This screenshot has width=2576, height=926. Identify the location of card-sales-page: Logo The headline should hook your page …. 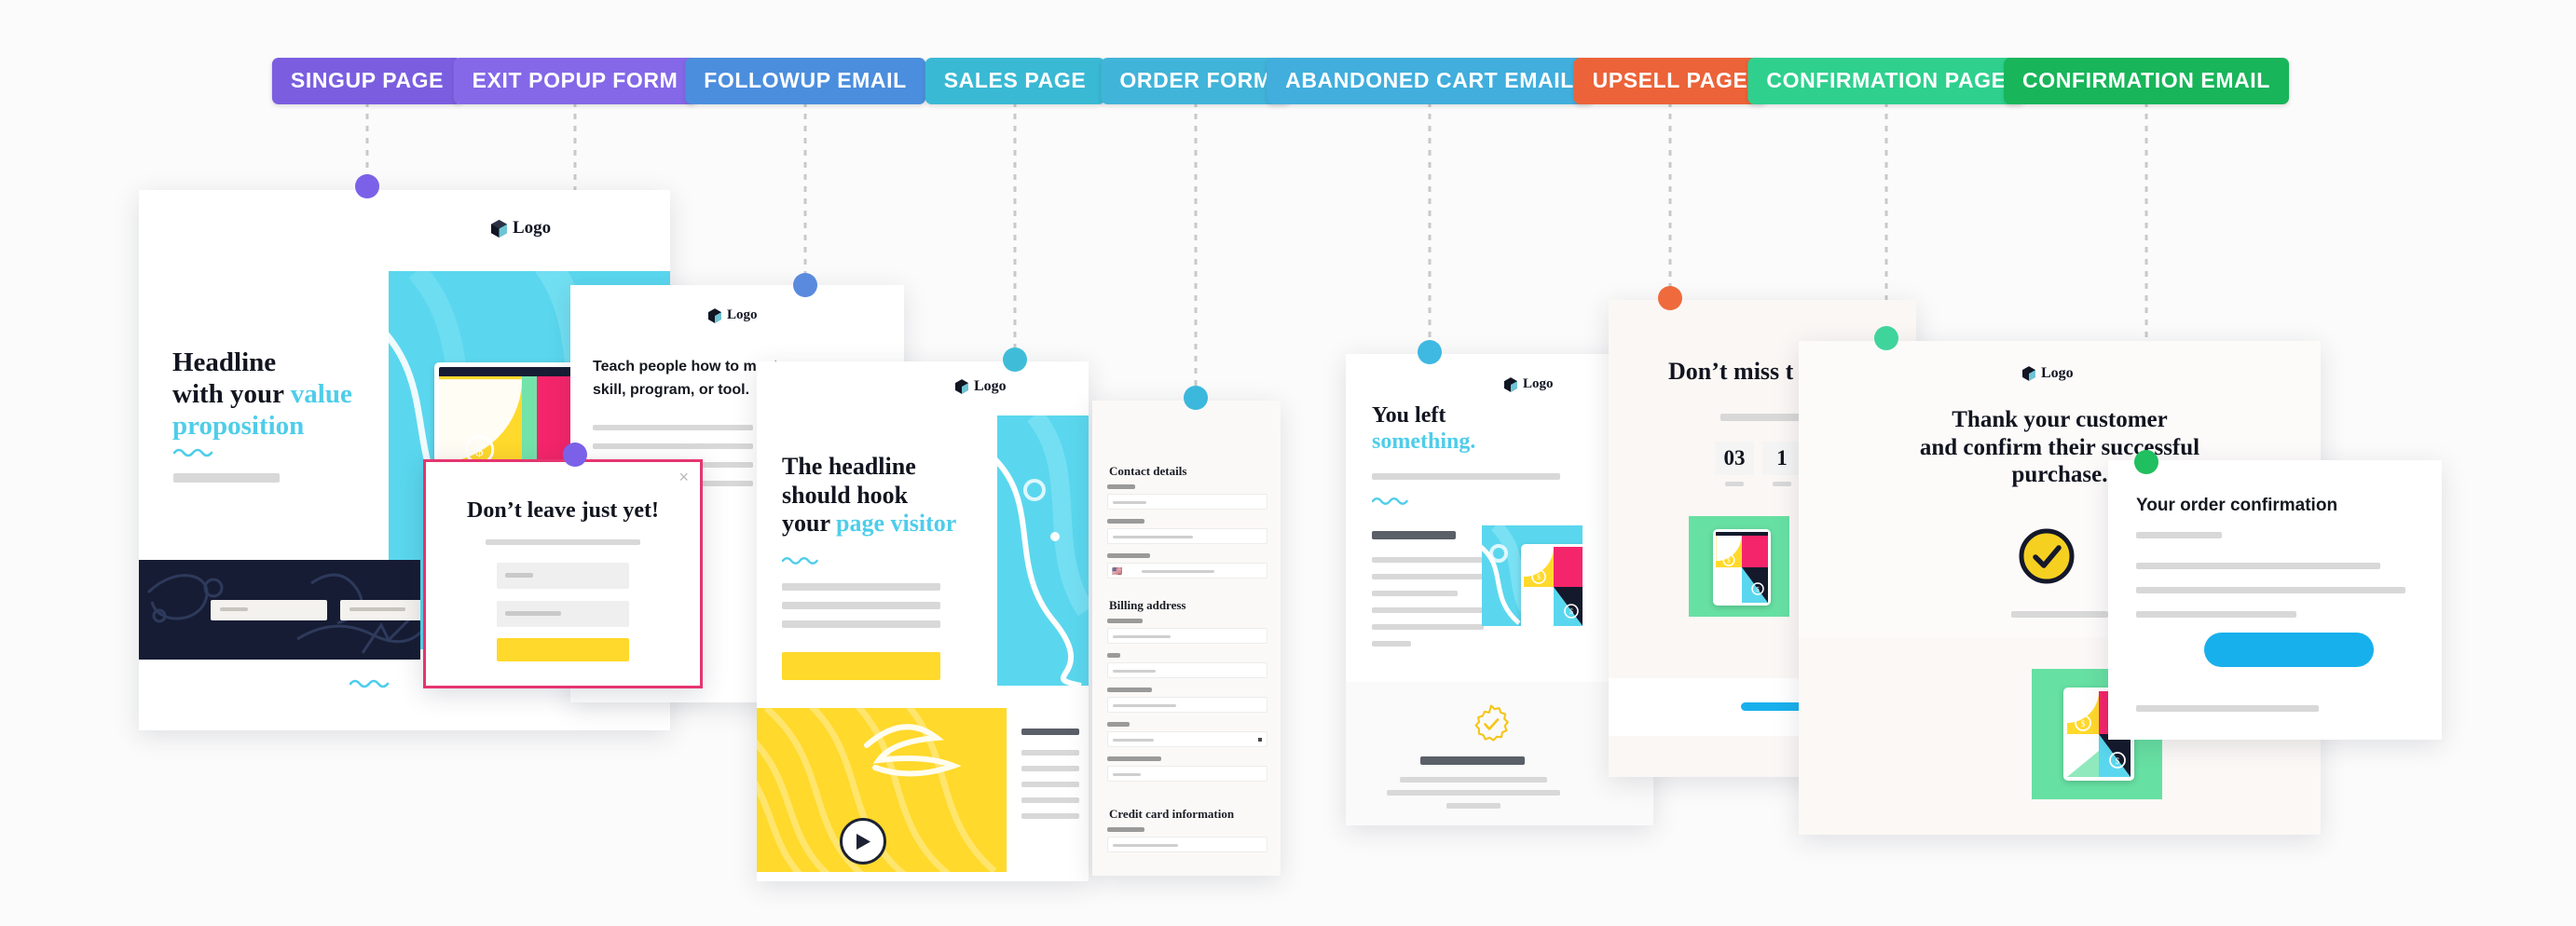
(923, 621).